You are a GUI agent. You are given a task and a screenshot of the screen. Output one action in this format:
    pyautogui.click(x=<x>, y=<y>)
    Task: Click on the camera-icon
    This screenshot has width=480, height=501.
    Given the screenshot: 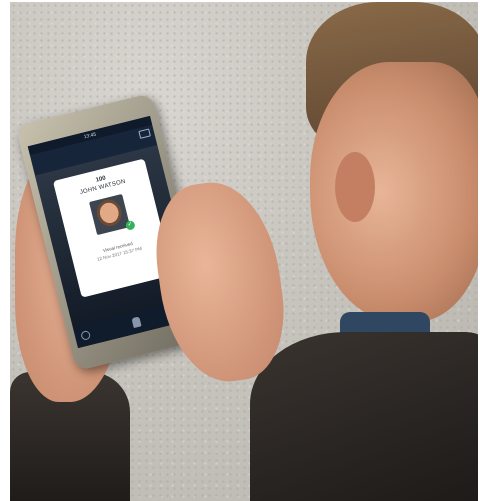 What is the action you would take?
    pyautogui.click(x=144, y=133)
    